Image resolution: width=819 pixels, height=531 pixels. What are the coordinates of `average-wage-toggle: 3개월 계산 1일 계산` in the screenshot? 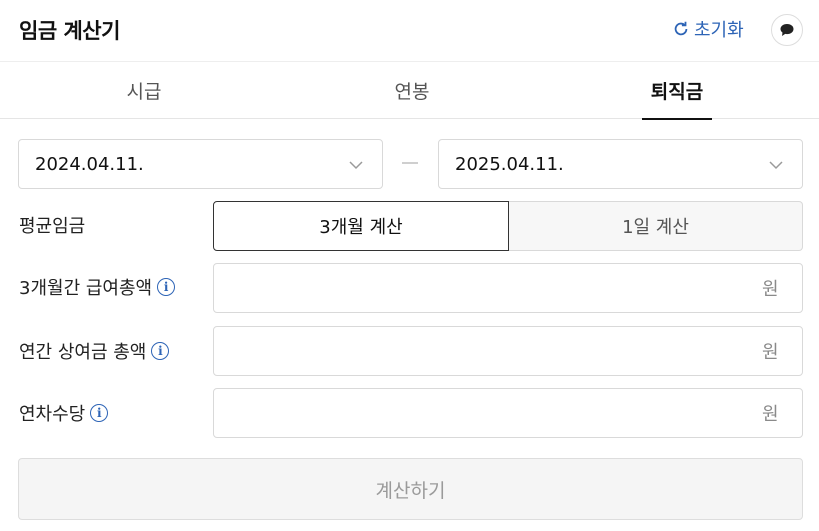 It's located at (508, 226).